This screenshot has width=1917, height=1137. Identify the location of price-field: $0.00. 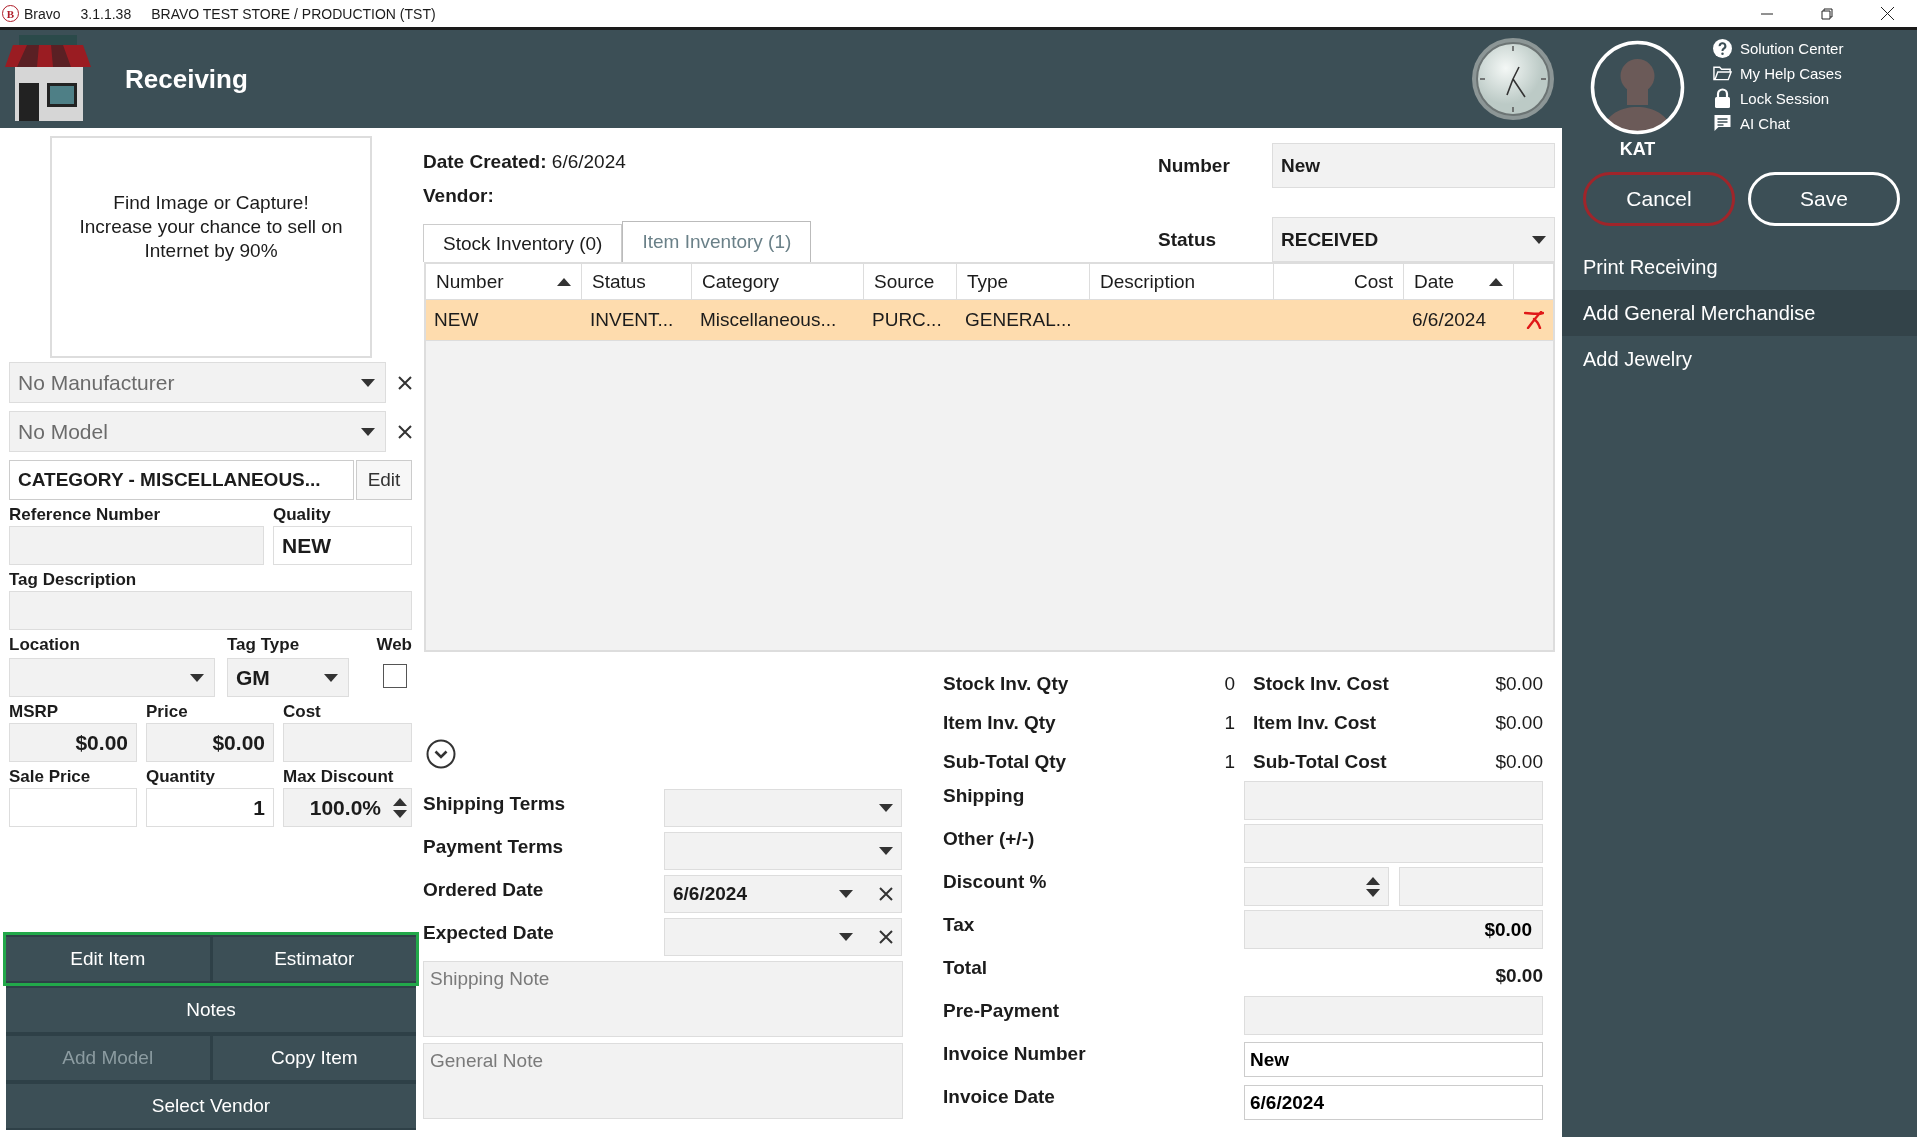
(210, 742).